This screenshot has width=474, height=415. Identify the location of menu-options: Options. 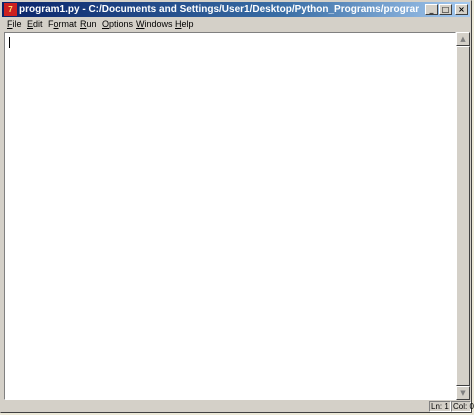
(117, 24).